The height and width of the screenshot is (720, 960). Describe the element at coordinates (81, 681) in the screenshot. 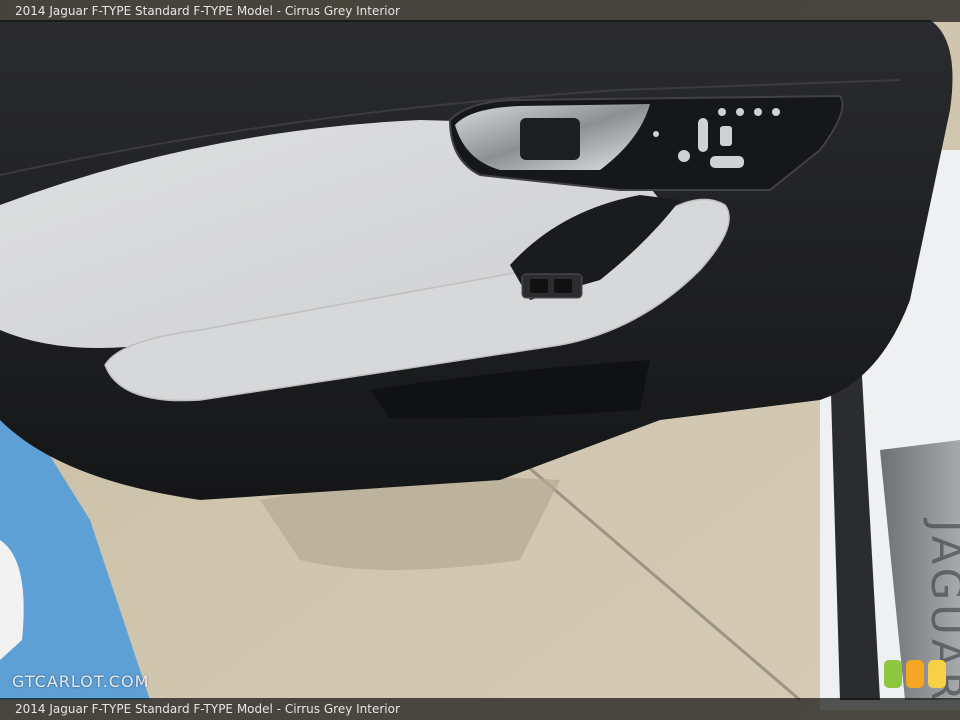

I see `watermark-logo: GTCARLOT.COM` at that location.